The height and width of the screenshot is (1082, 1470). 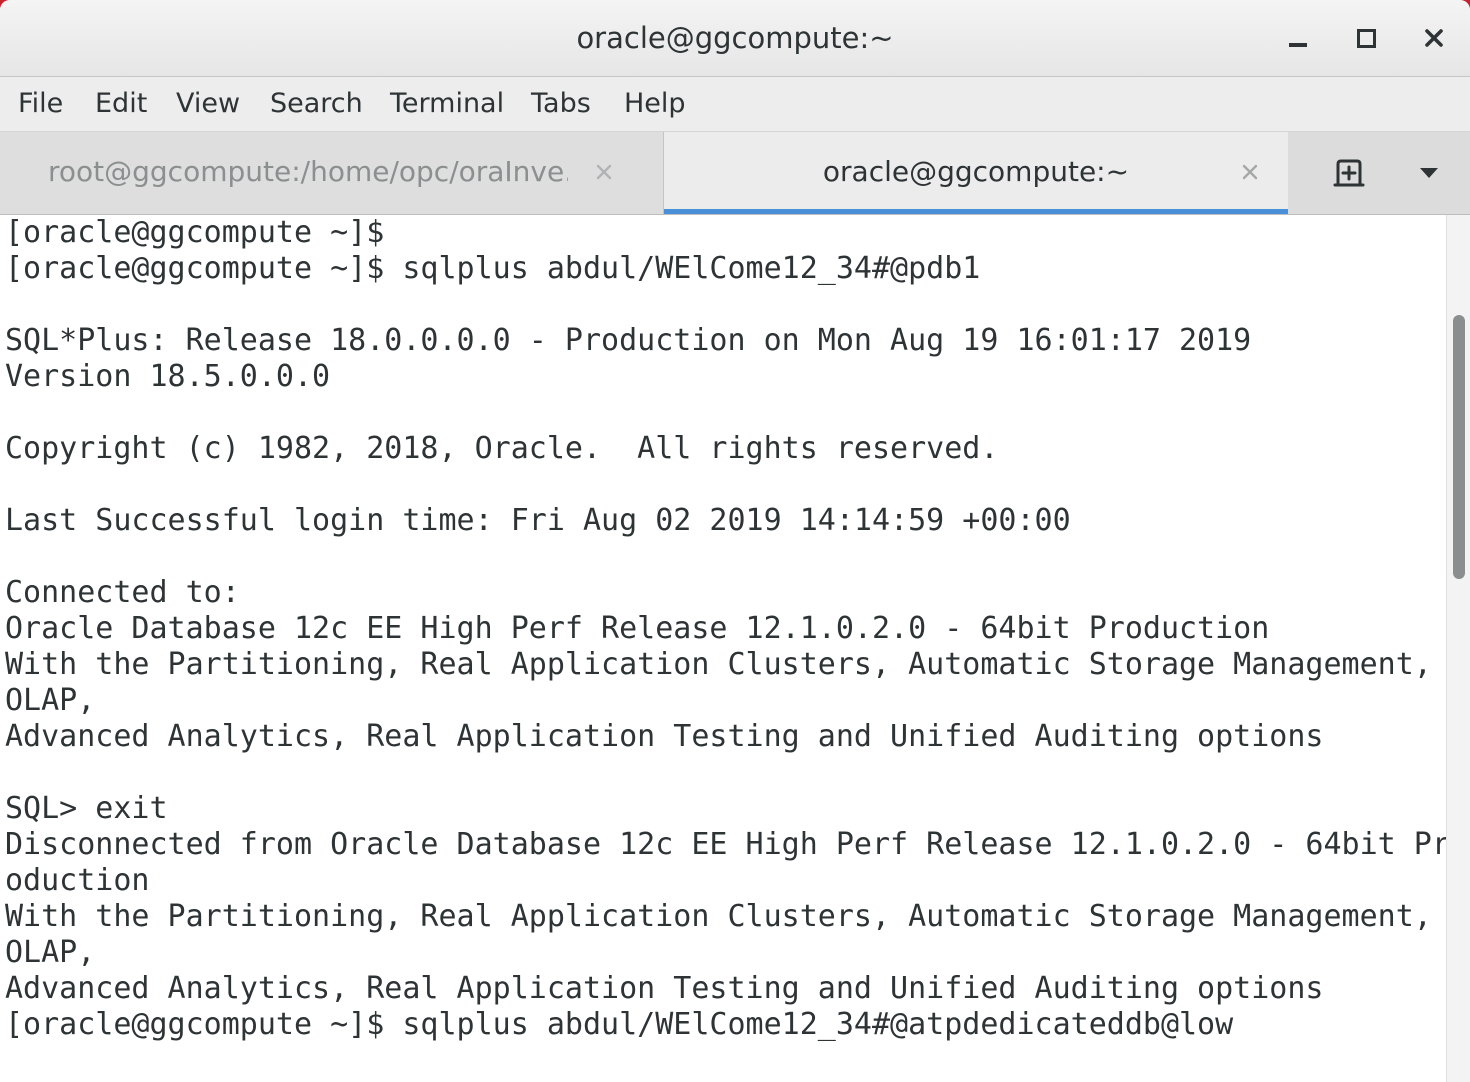 What do you see at coordinates (40, 104) in the screenshot?
I see `menu-file: File` at bounding box center [40, 104].